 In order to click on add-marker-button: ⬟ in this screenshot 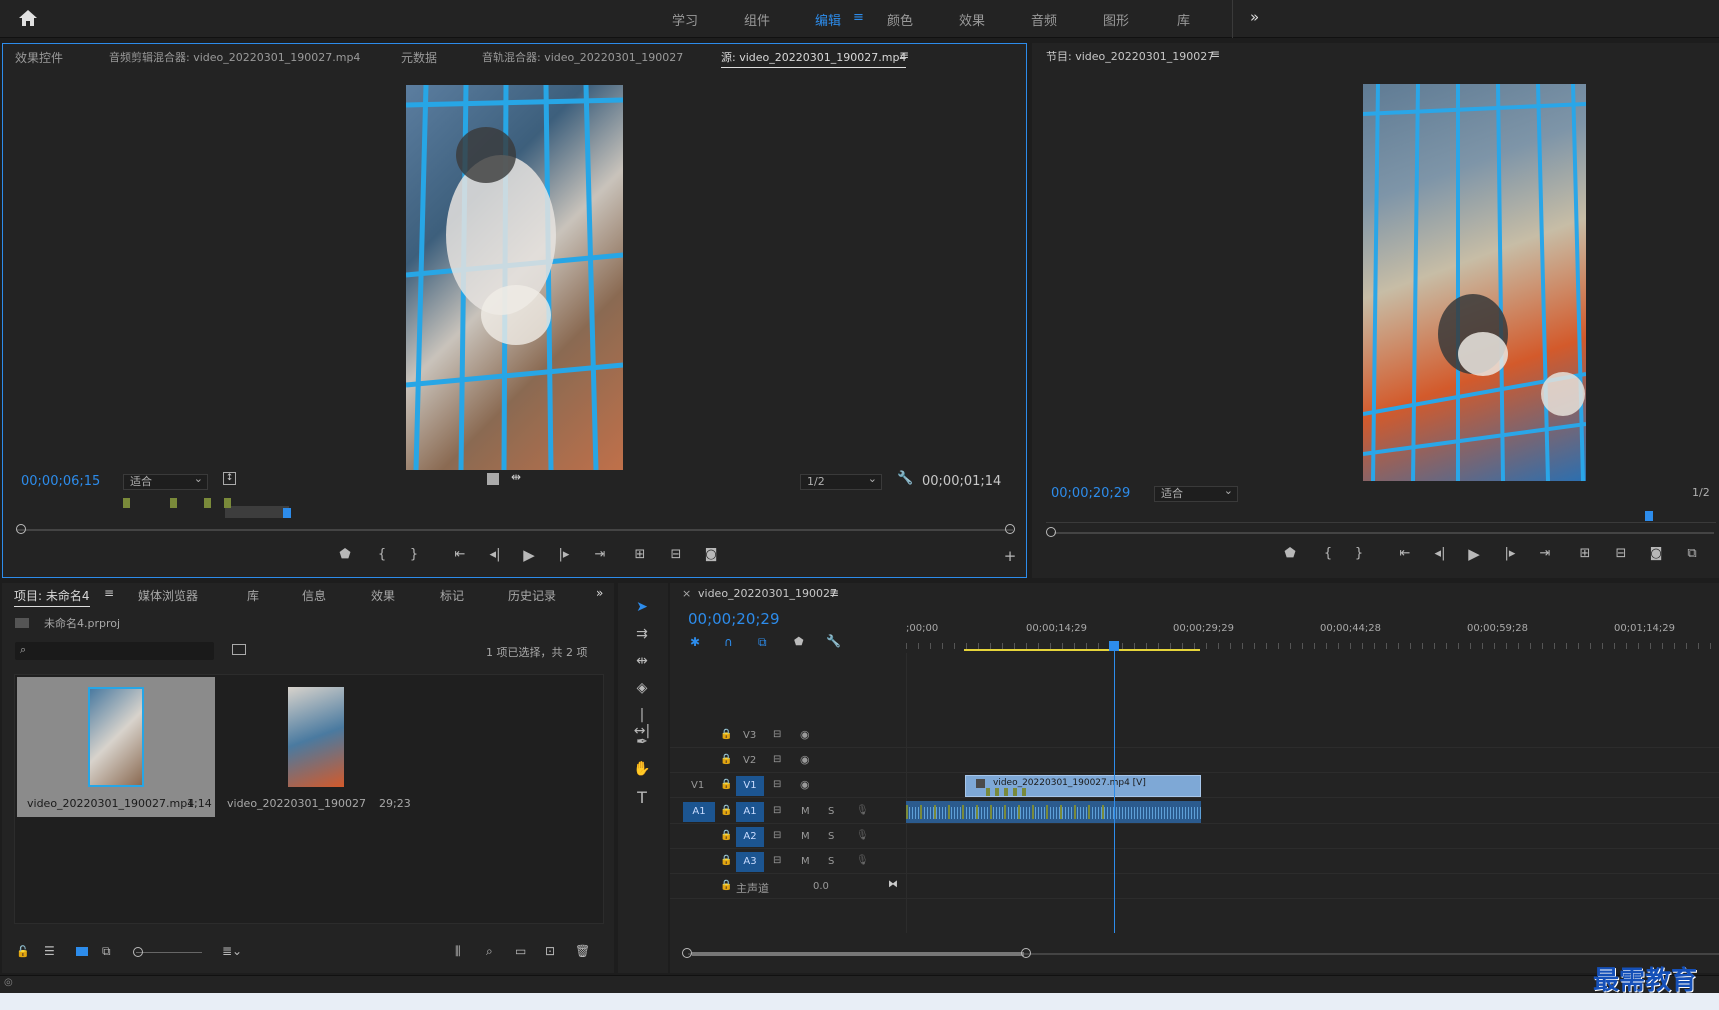, I will do `click(345, 554)`.